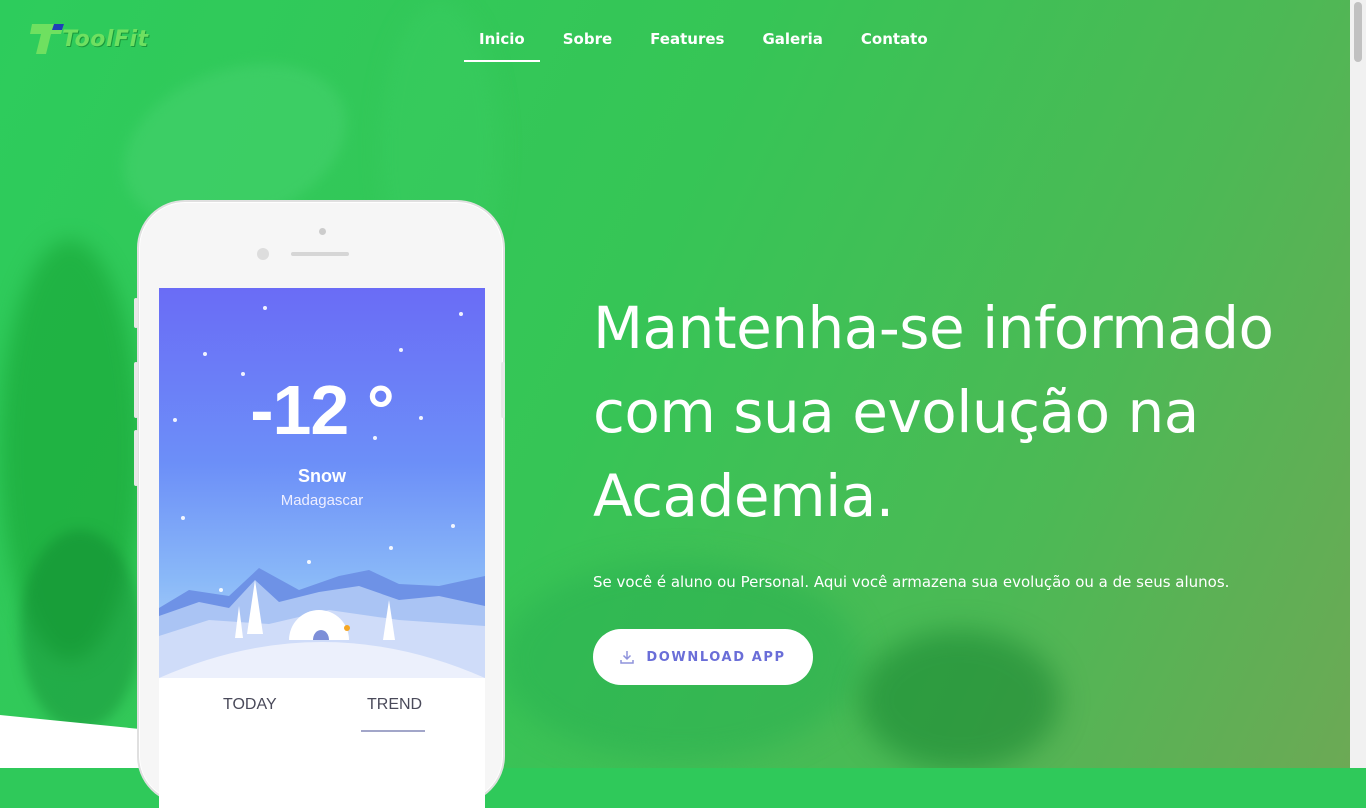 The width and height of the screenshot is (1366, 808). What do you see at coordinates (136, 390) in the screenshot?
I see `phone-volume-up` at bounding box center [136, 390].